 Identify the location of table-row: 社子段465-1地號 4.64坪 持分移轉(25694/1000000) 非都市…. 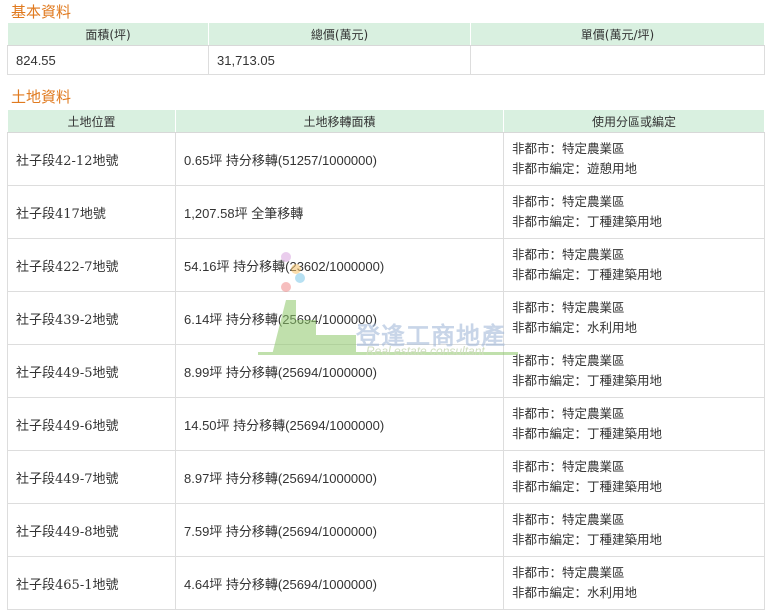
(386, 583).